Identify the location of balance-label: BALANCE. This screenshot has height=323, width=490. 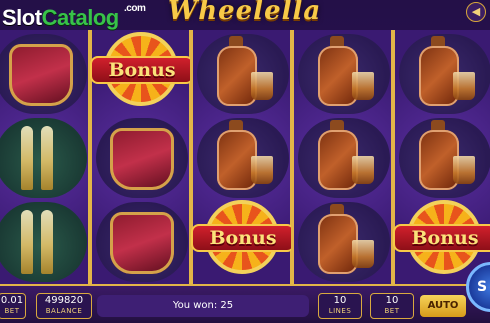
(64, 311).